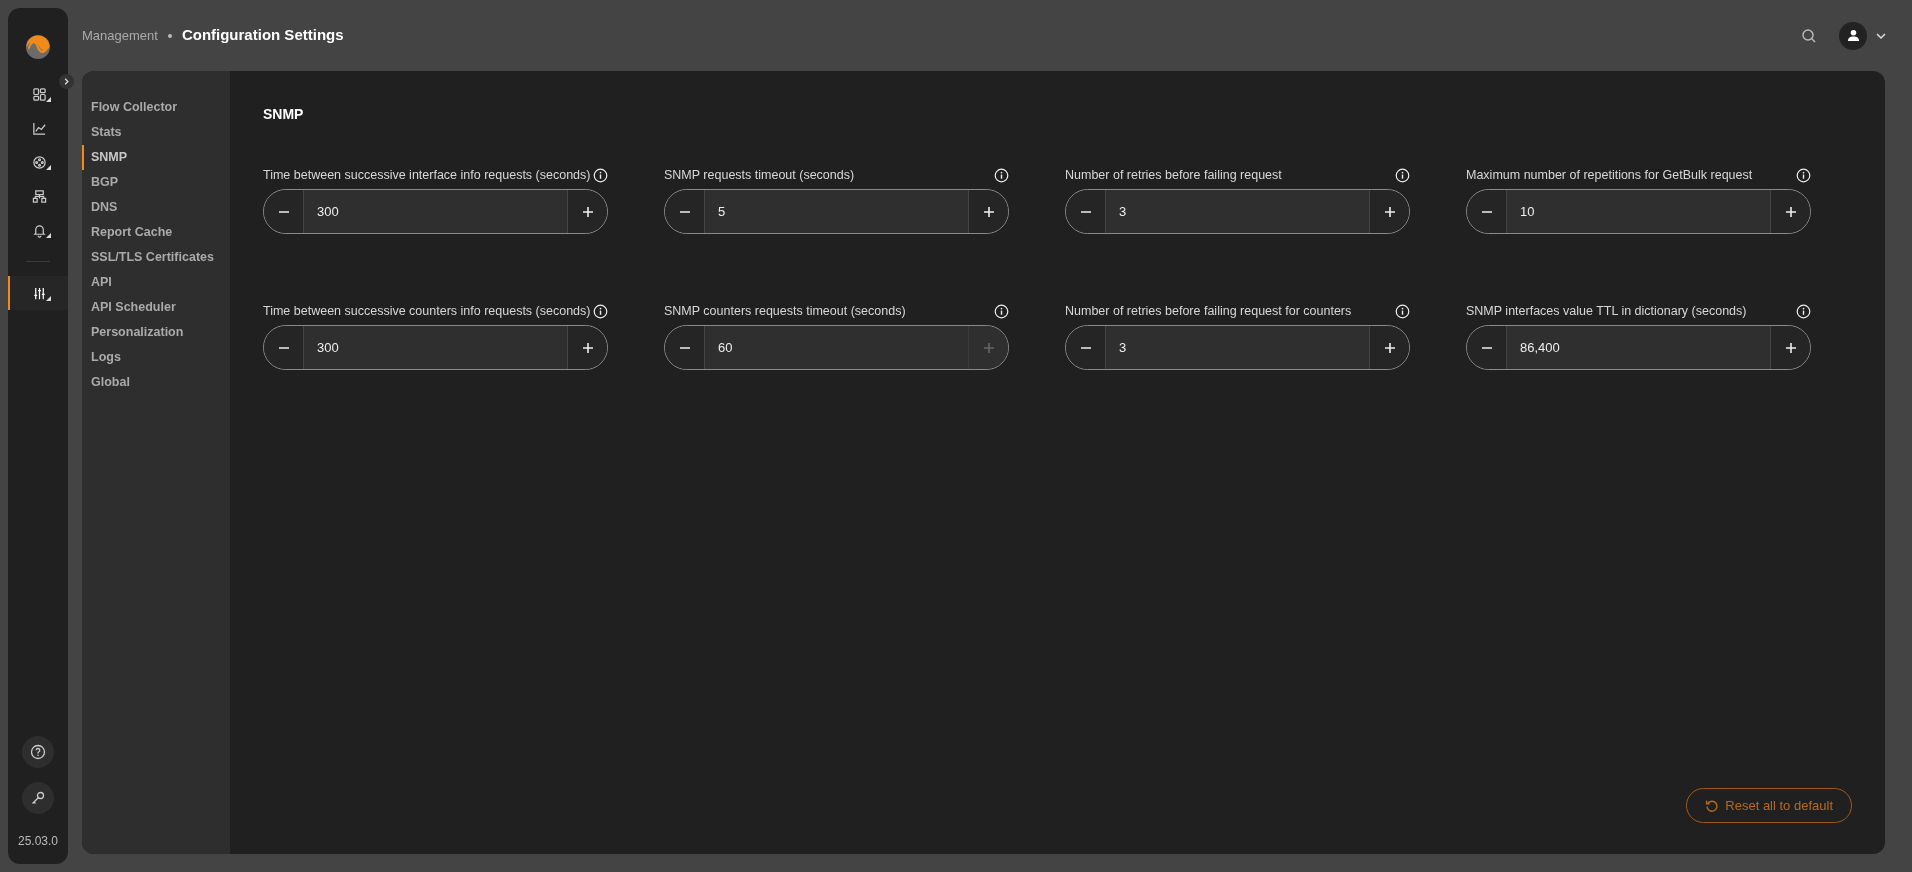 This screenshot has width=1912, height=872. What do you see at coordinates (1609, 175) in the screenshot?
I see `field-label: Maximum number of repetitions for GetBulk request` at bounding box center [1609, 175].